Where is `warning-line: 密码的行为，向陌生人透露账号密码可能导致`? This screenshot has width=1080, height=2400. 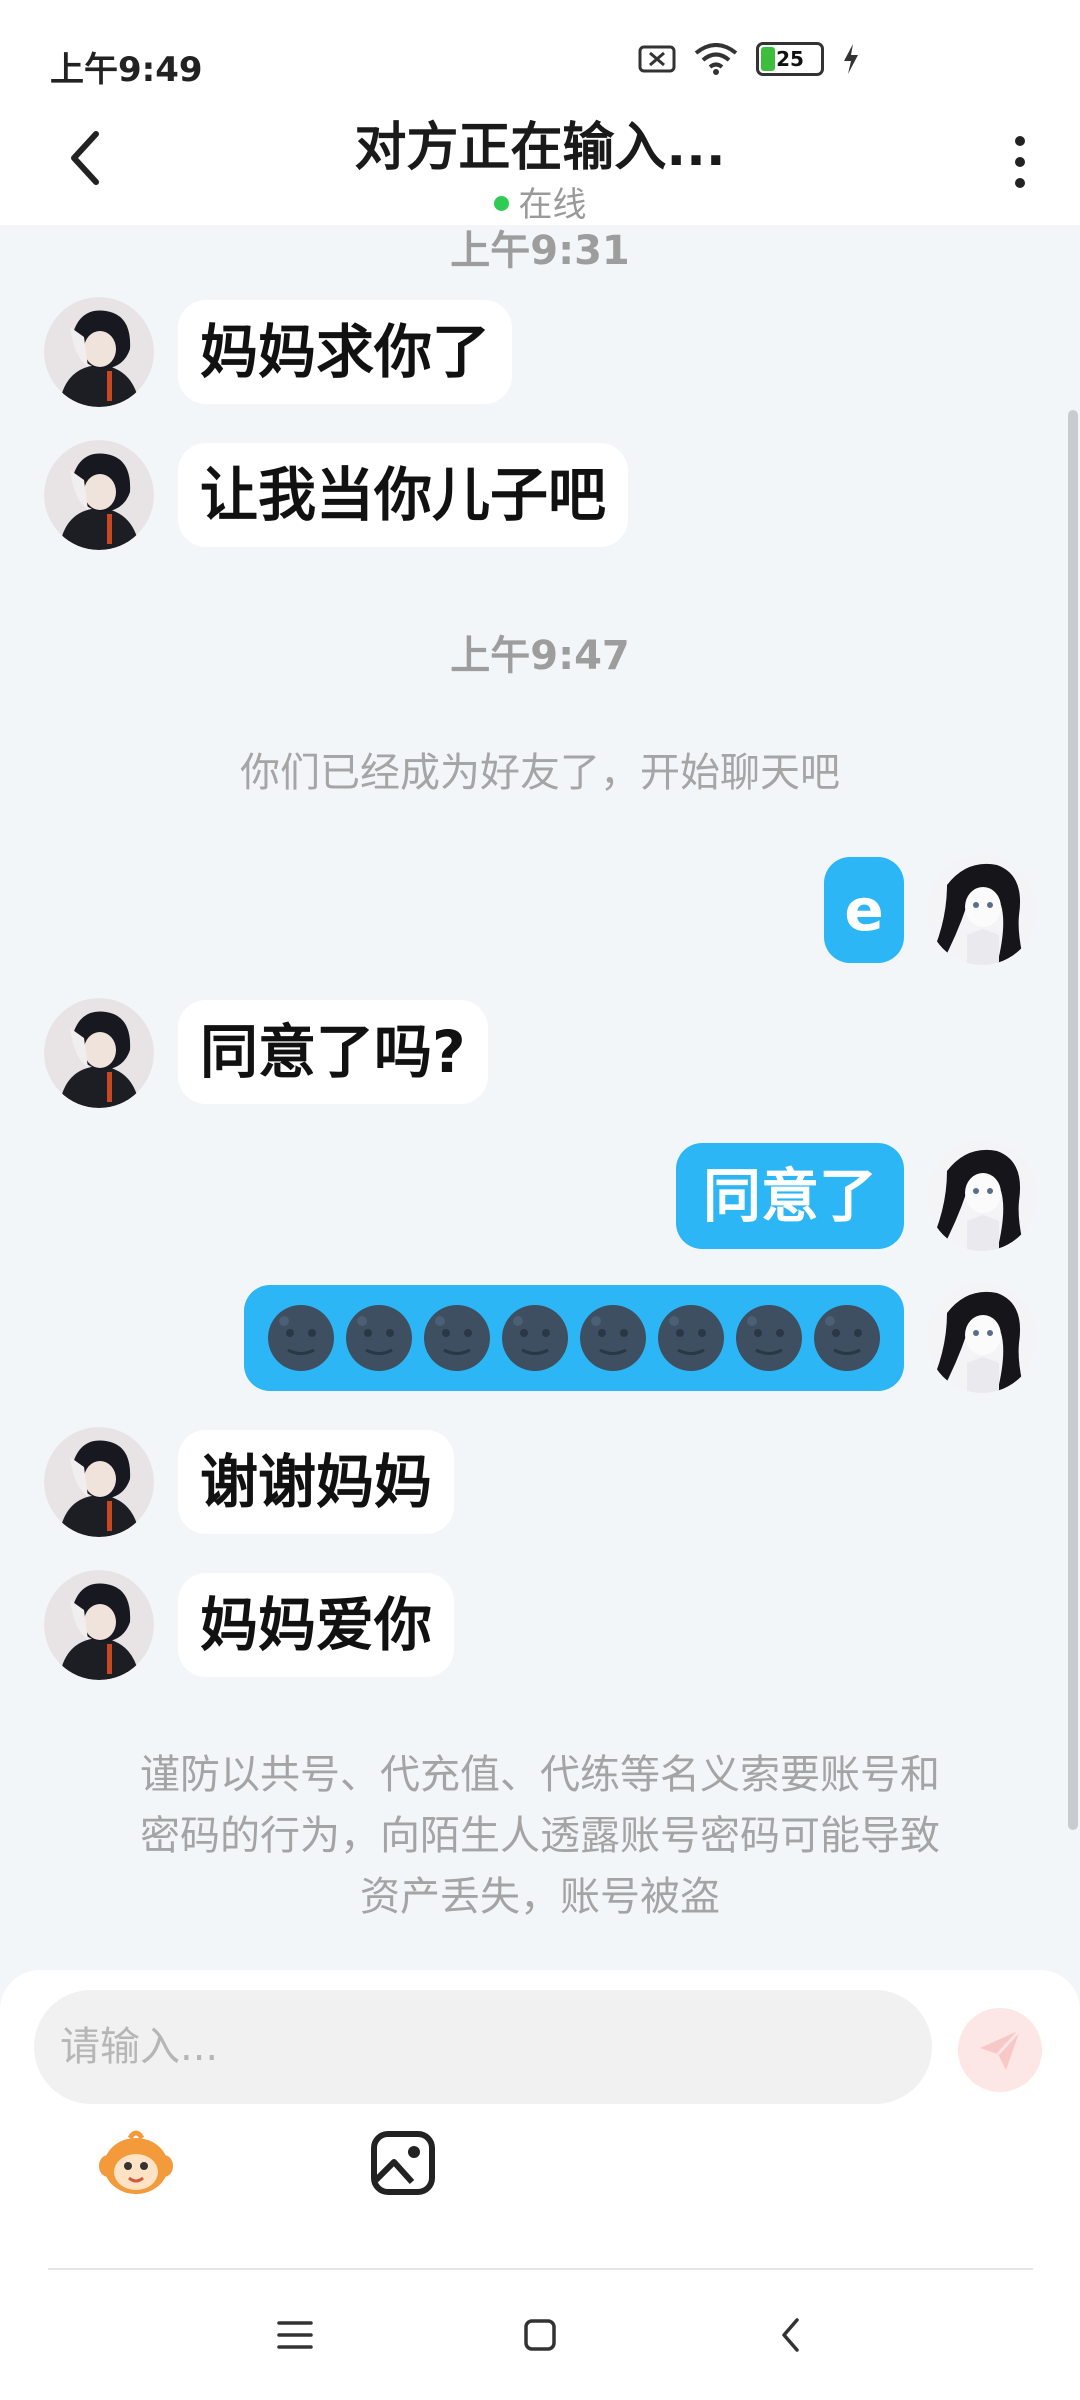 warning-line: 密码的行为，向陌生人透露账号密码可能导致 is located at coordinates (540, 1836).